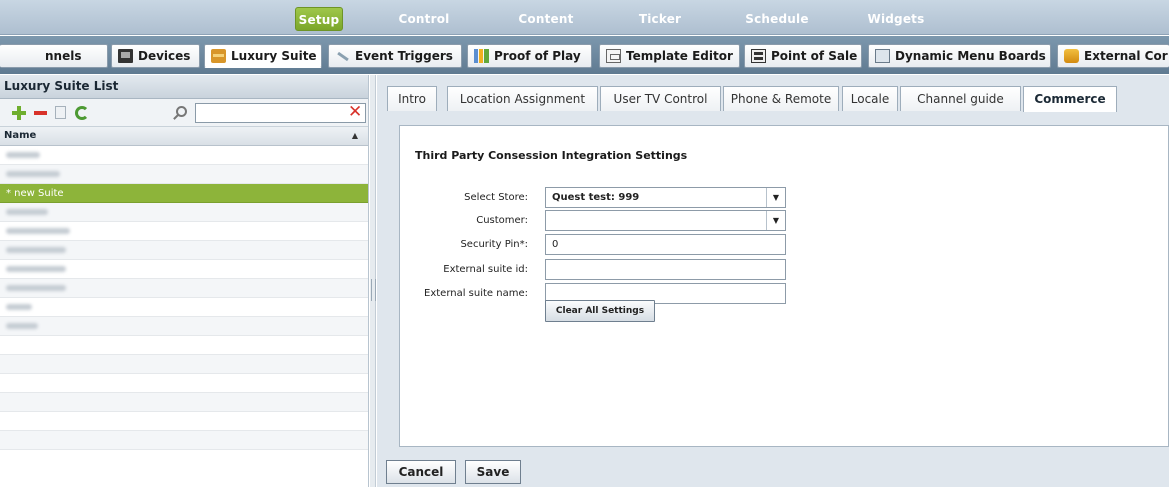 The image size is (1169, 487). I want to click on clear-search-icon: ✕, so click(355, 112).